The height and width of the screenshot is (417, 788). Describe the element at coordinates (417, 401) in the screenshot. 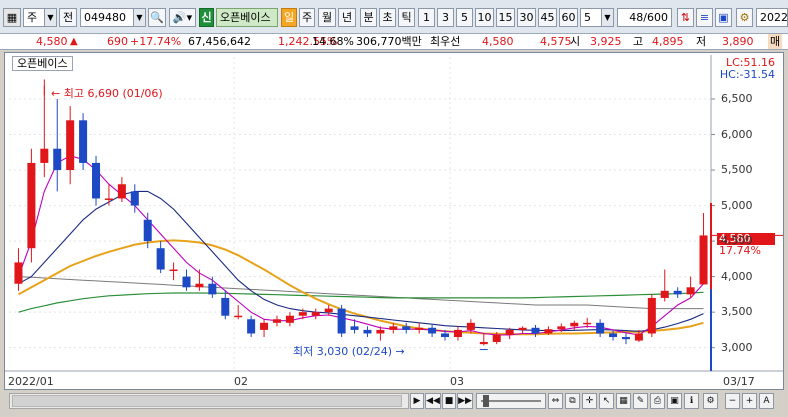

I see `play-button: ▶` at that location.